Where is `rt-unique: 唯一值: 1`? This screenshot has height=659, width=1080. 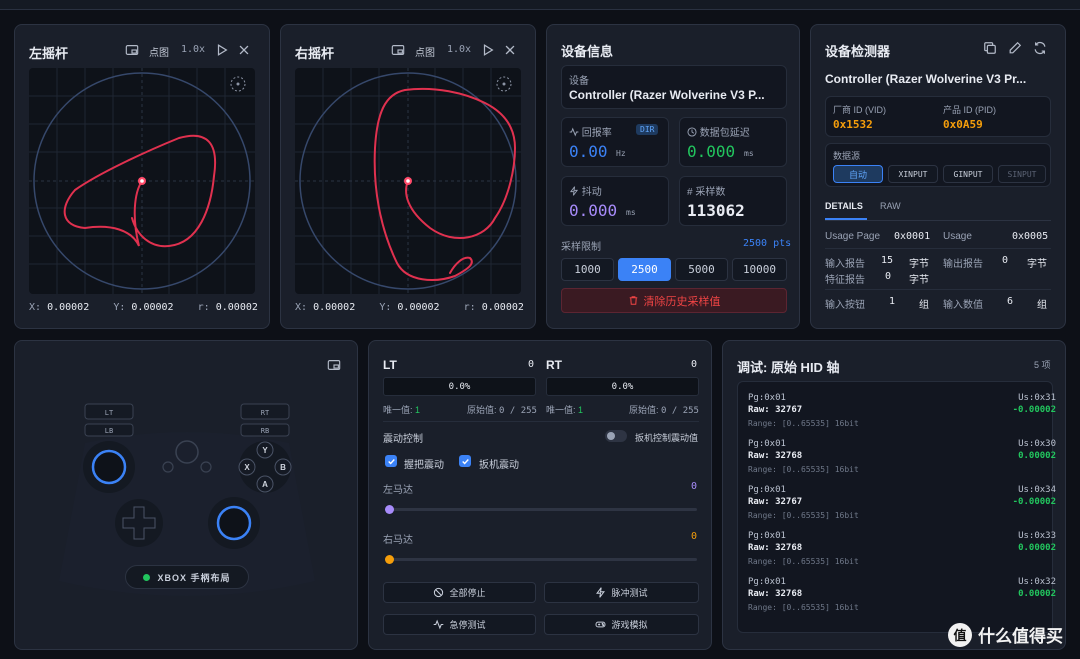
rt-unique: 唯一值: 1 is located at coordinates (564, 409).